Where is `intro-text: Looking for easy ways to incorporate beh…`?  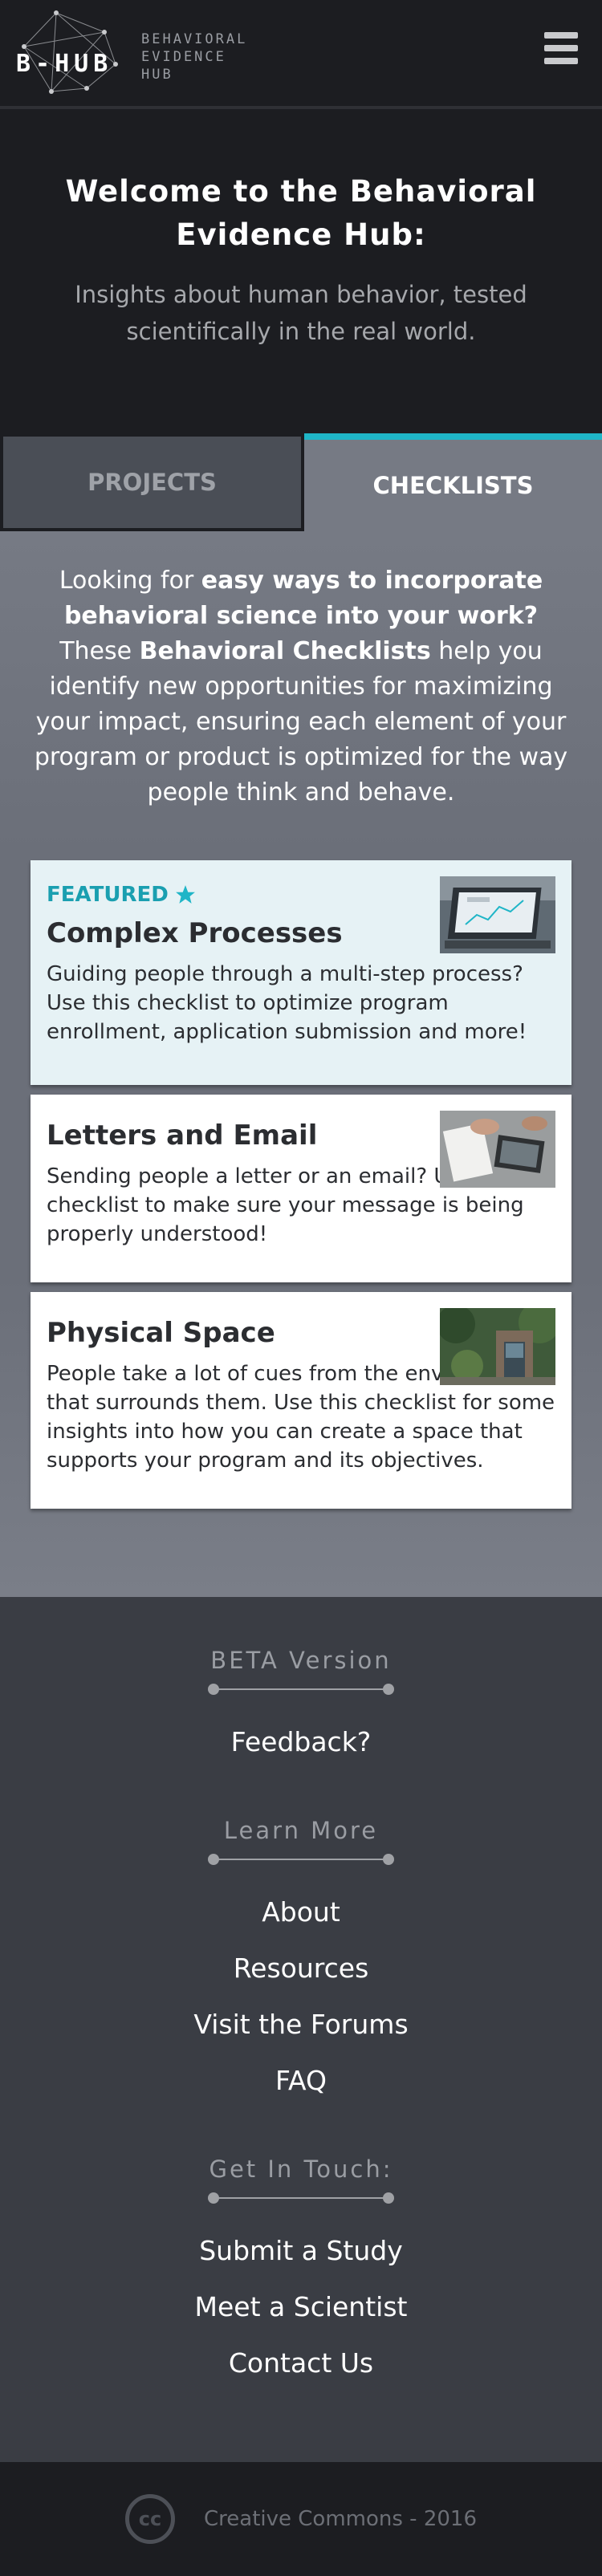 intro-text: Looking for easy ways to incorporate beh… is located at coordinates (301, 687).